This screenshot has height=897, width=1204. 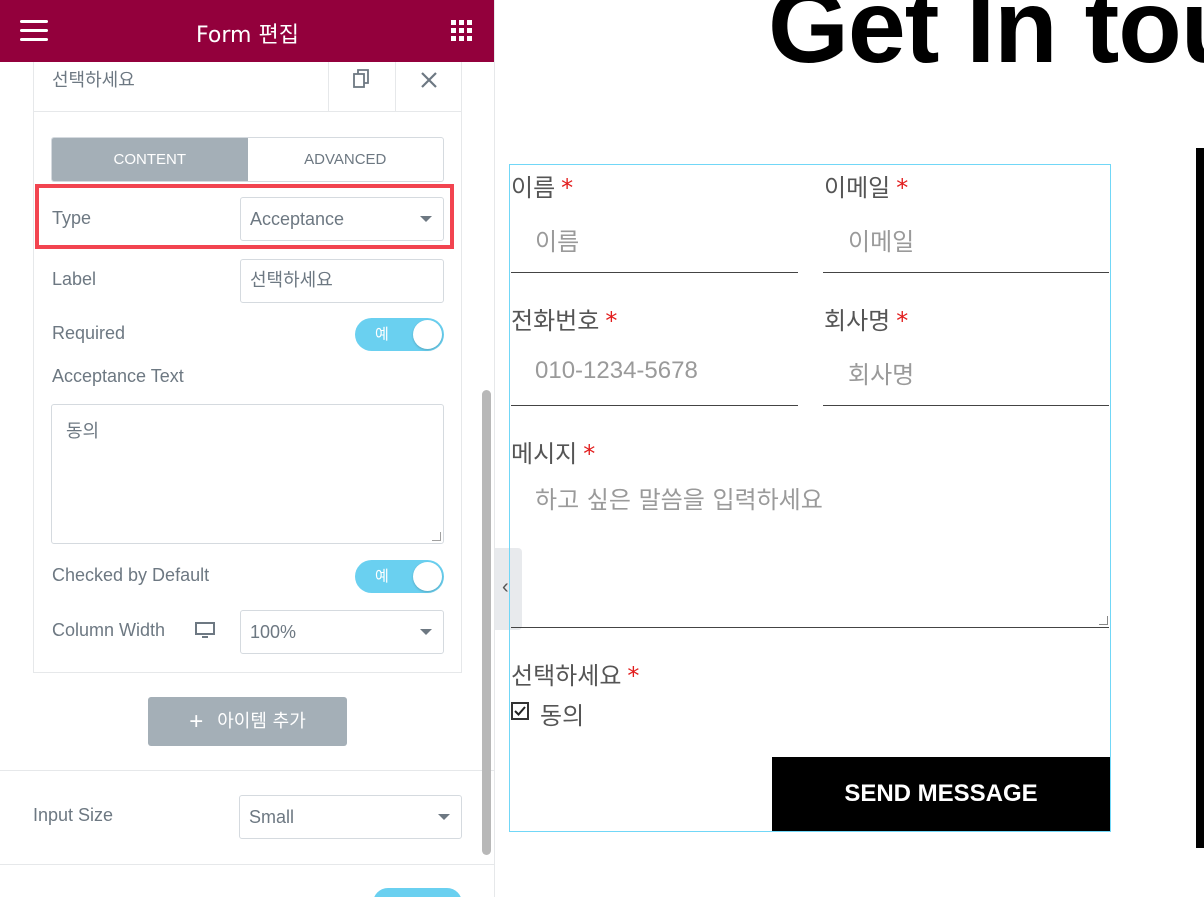 What do you see at coordinates (342, 632) in the screenshot?
I see `column-width-select: 100%` at bounding box center [342, 632].